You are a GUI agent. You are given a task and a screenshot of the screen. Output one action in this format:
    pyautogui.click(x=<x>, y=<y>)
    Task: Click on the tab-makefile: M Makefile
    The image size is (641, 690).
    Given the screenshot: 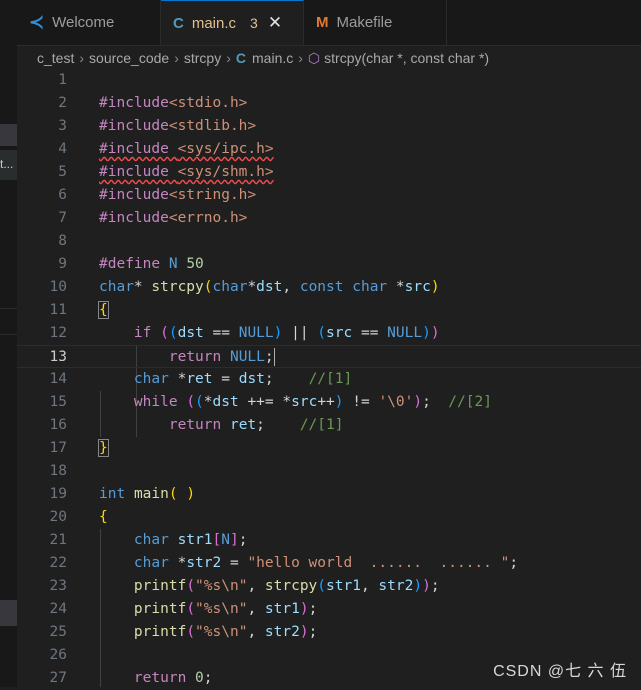 What is the action you would take?
    pyautogui.click(x=375, y=22)
    